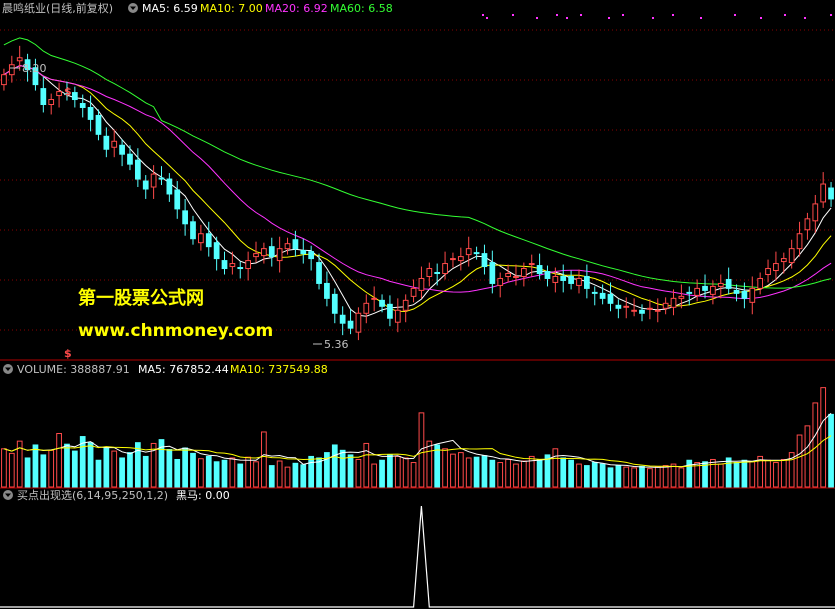  I want to click on ma5-label: MA5: 6.59, so click(170, 8).